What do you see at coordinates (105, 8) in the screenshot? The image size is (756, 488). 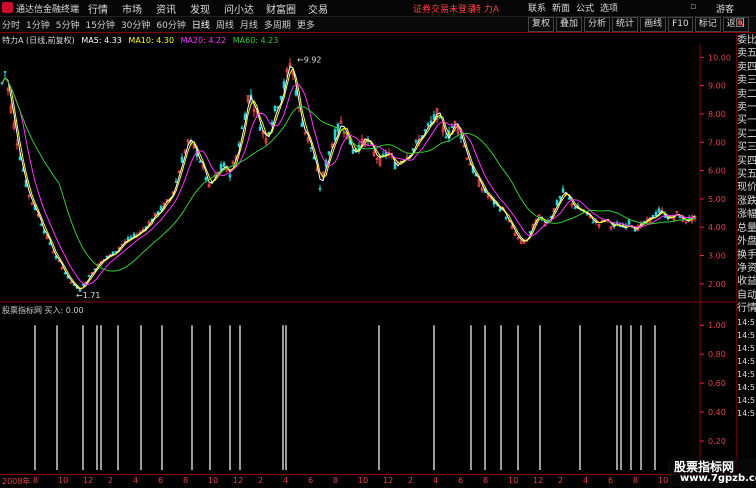 I see `menu-hangqing: 行情` at bounding box center [105, 8].